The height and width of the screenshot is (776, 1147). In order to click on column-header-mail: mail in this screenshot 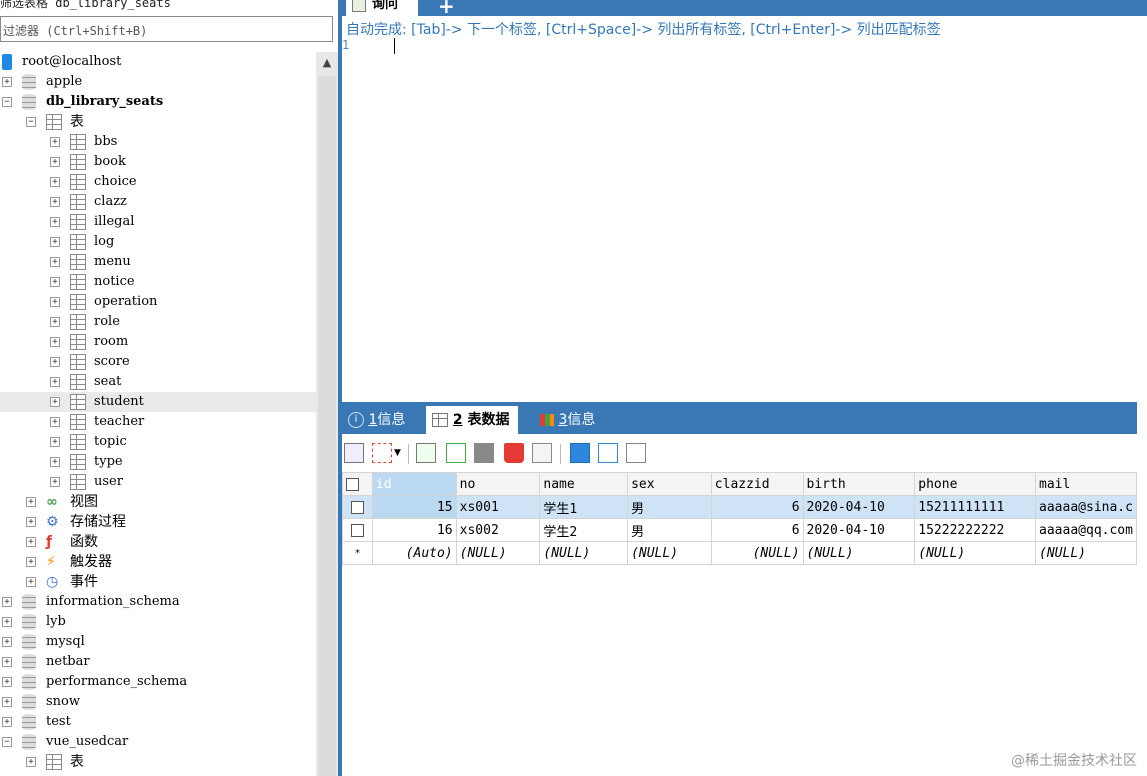, I will do `click(1086, 484)`.